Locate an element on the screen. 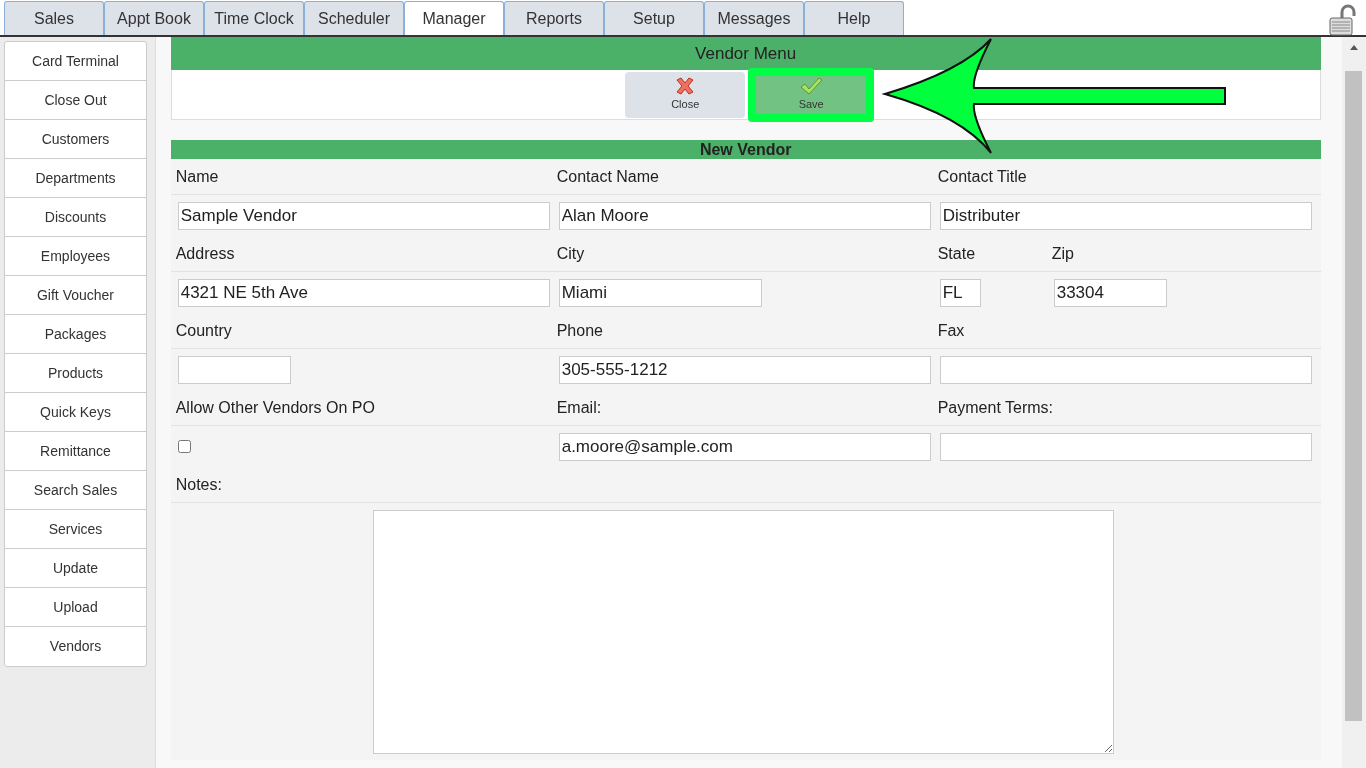  input-field: Alan Moore is located at coordinates (744, 215).